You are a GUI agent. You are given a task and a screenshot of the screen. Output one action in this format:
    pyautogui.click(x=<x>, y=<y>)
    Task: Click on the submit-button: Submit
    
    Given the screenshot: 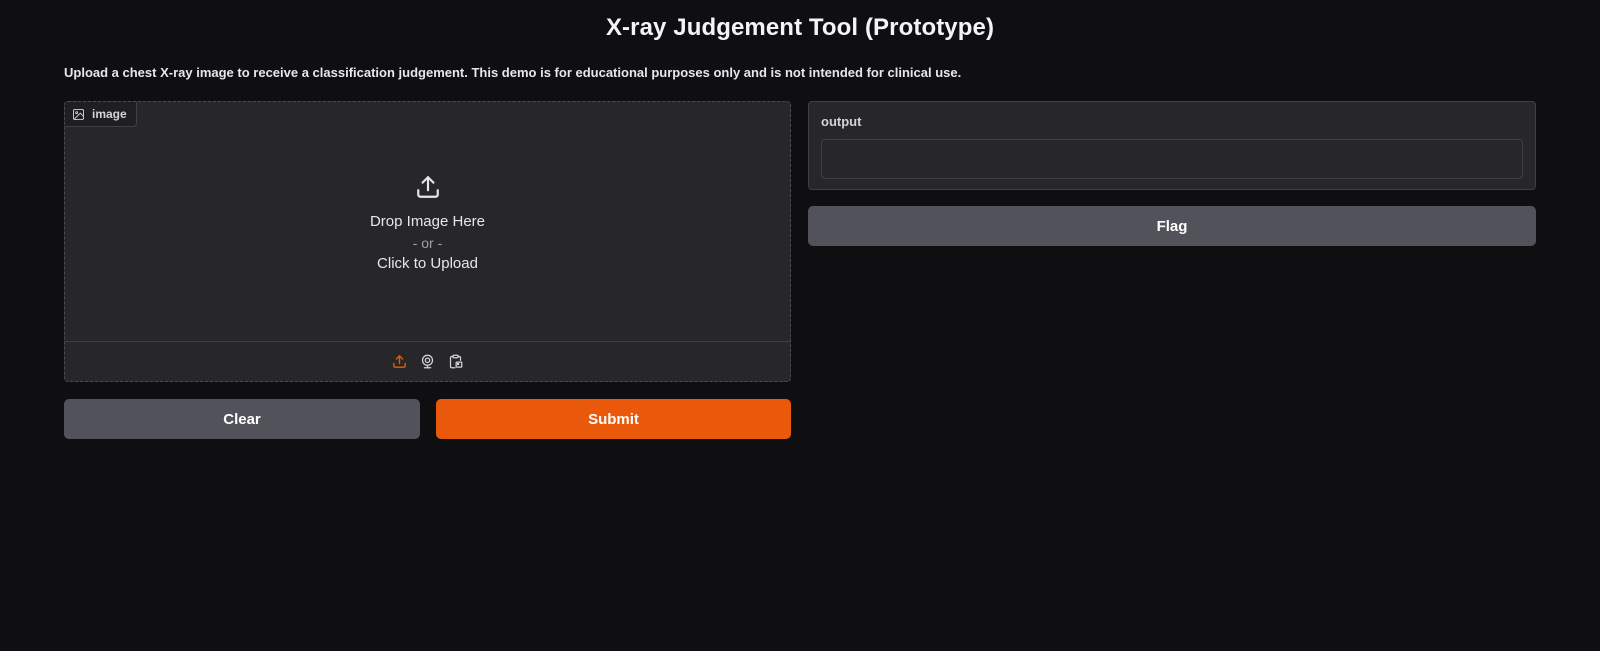 What is the action you would take?
    pyautogui.click(x=613, y=419)
    